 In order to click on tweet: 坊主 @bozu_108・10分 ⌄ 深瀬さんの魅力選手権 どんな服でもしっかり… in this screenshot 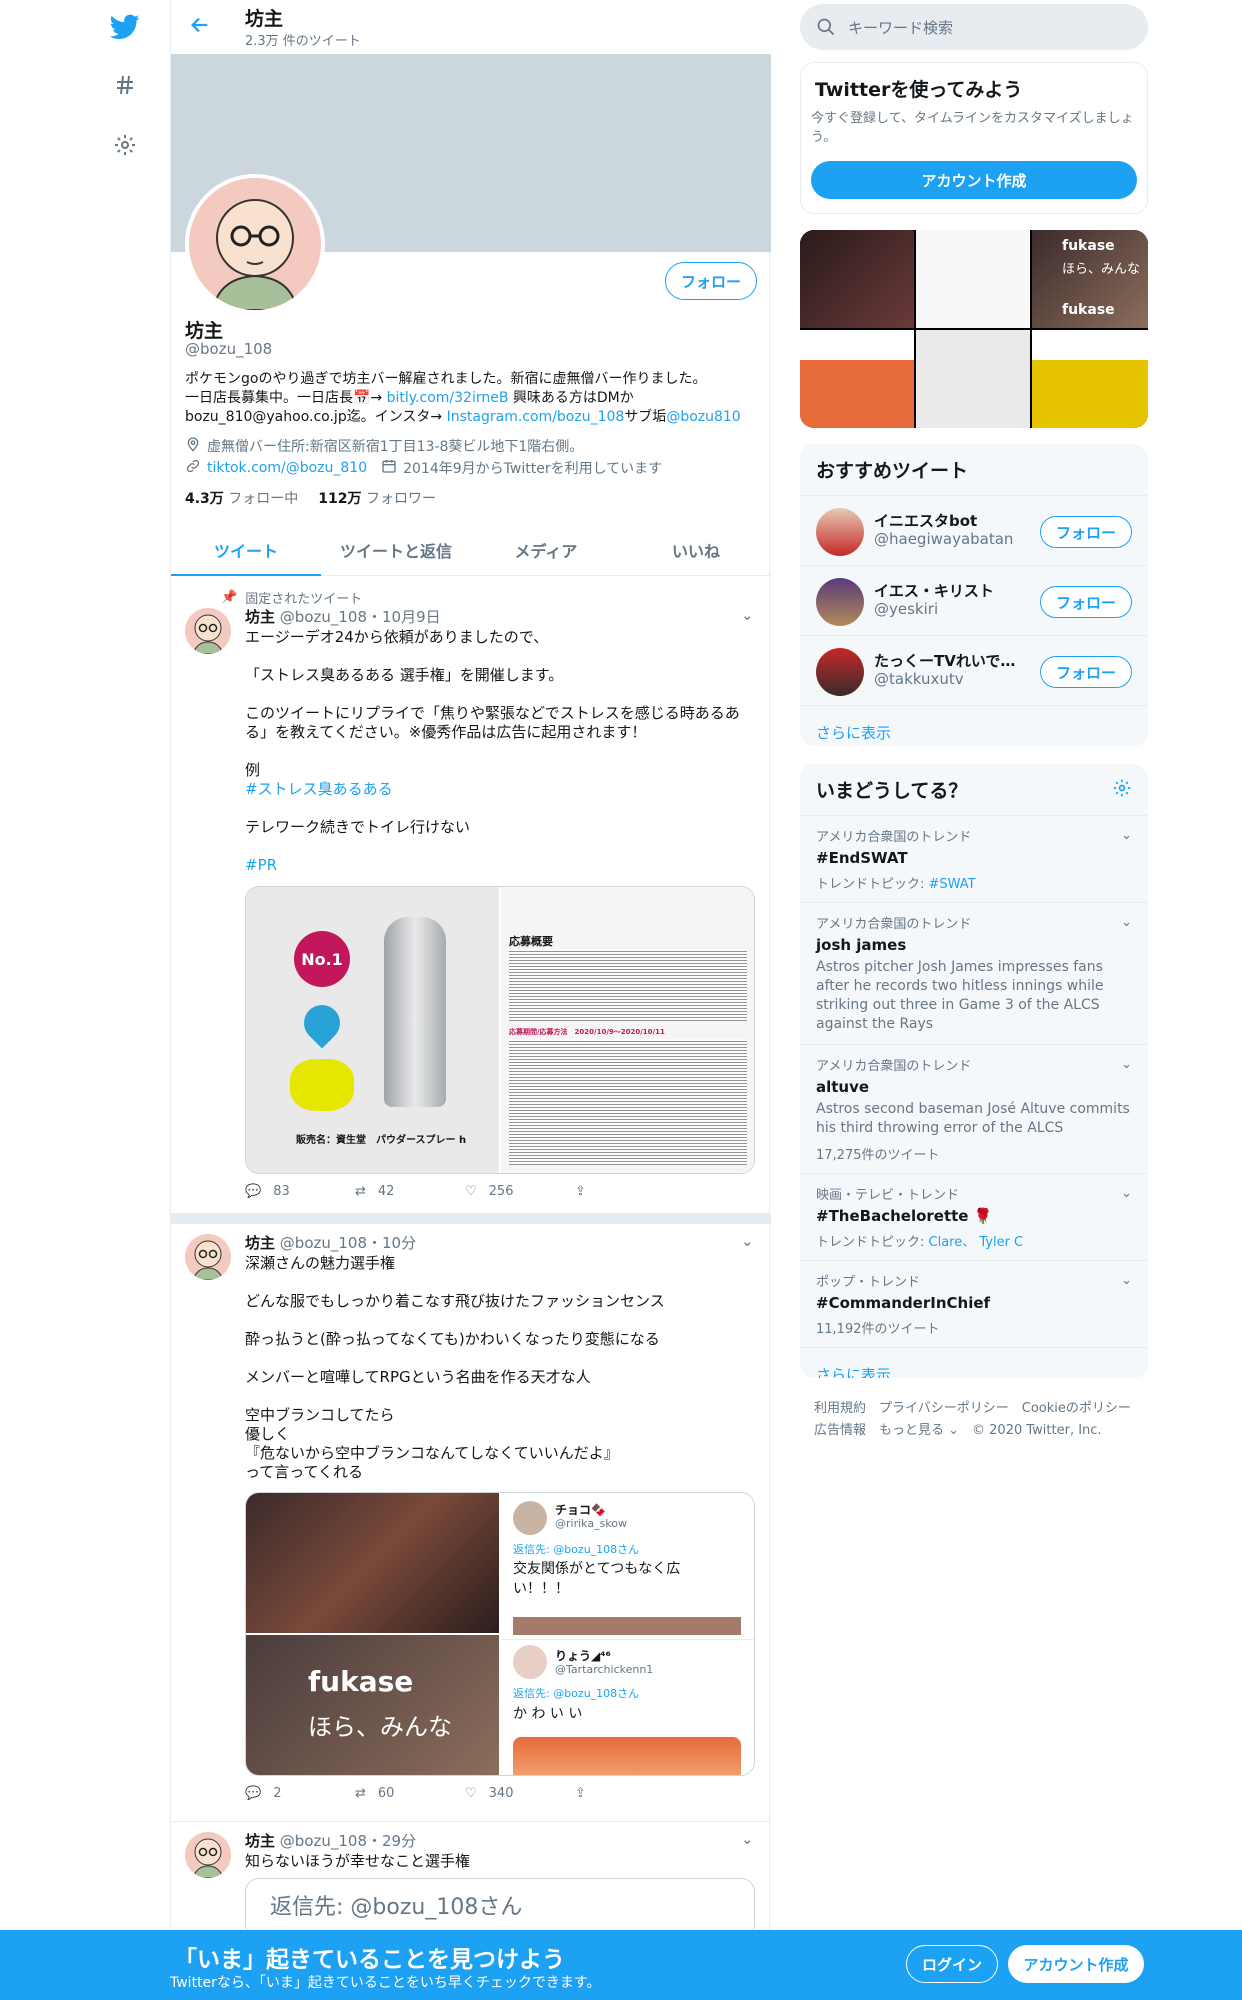, I will do `click(471, 1523)`.